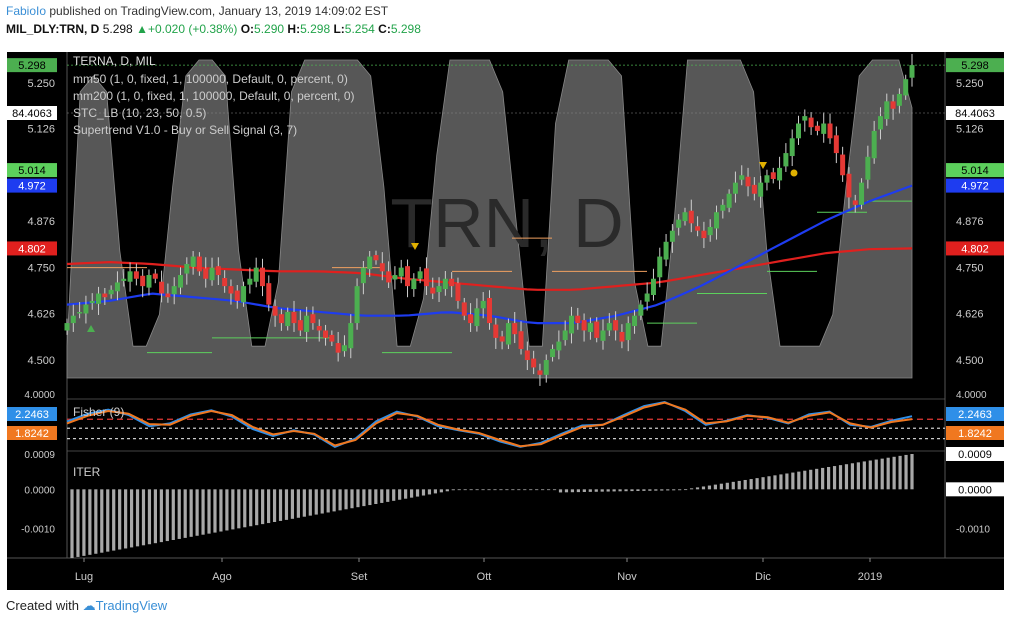  I want to click on price-label: 5.014, so click(32, 171).